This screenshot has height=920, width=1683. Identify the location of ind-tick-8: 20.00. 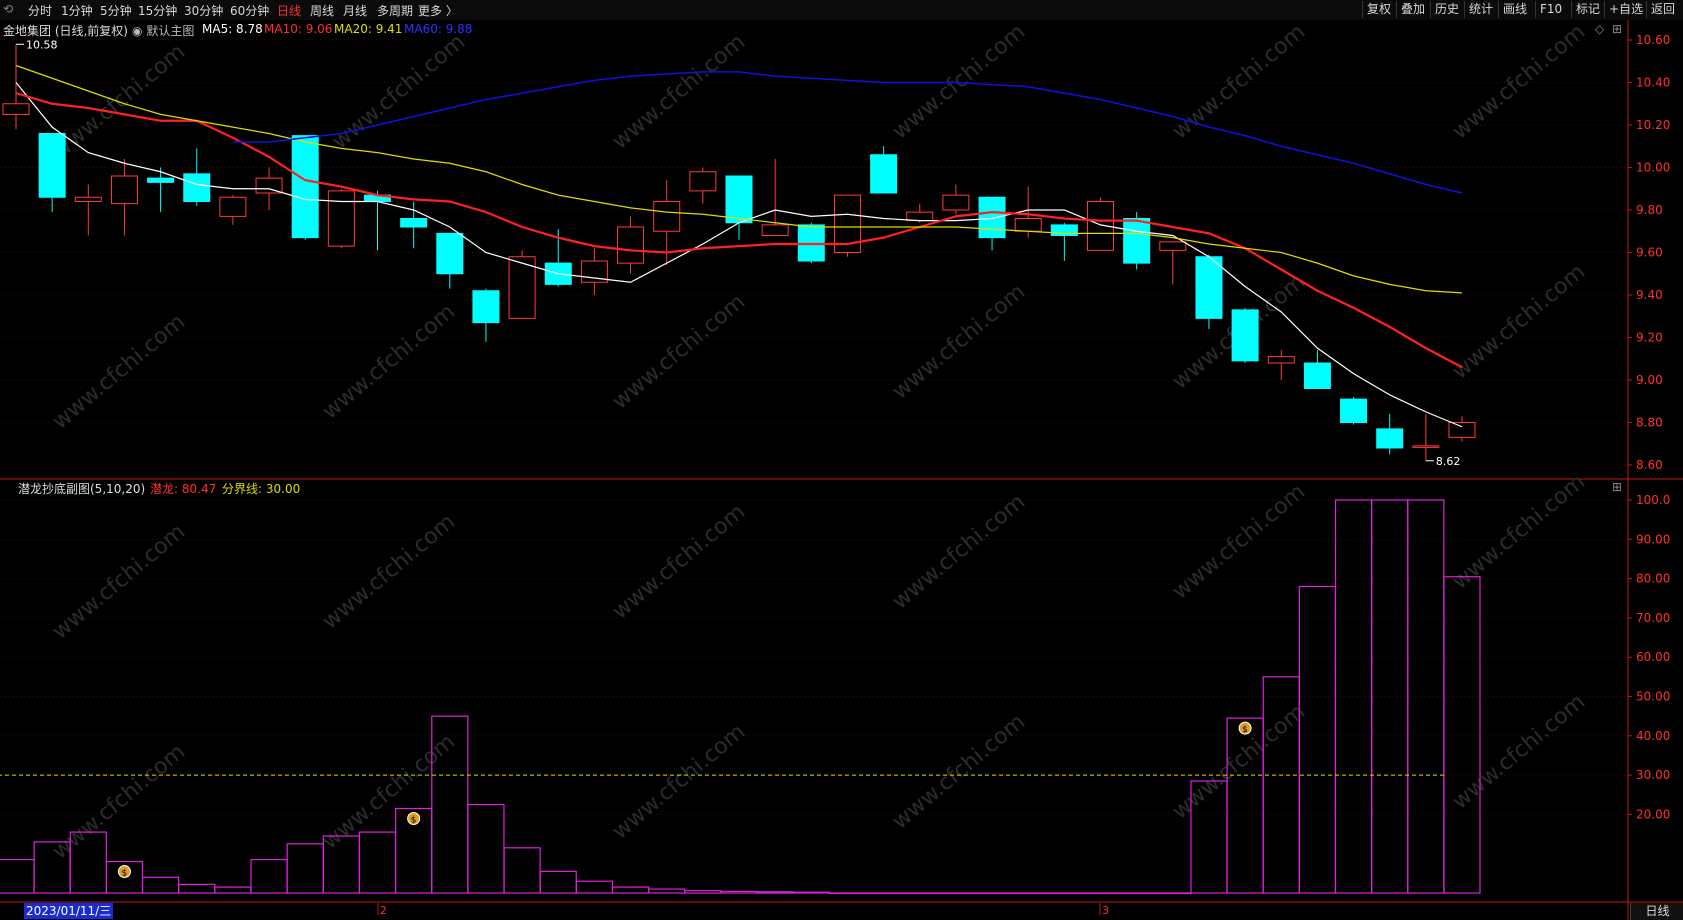
(1653, 814).